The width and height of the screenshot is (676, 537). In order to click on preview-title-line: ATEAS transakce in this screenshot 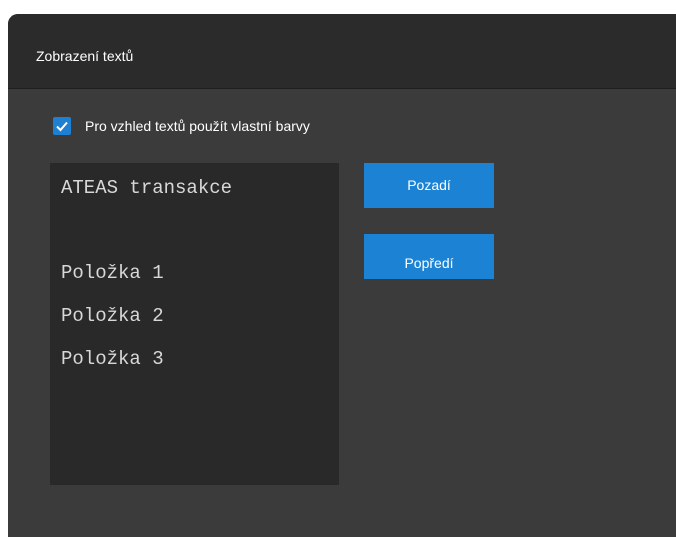, I will do `click(147, 188)`.